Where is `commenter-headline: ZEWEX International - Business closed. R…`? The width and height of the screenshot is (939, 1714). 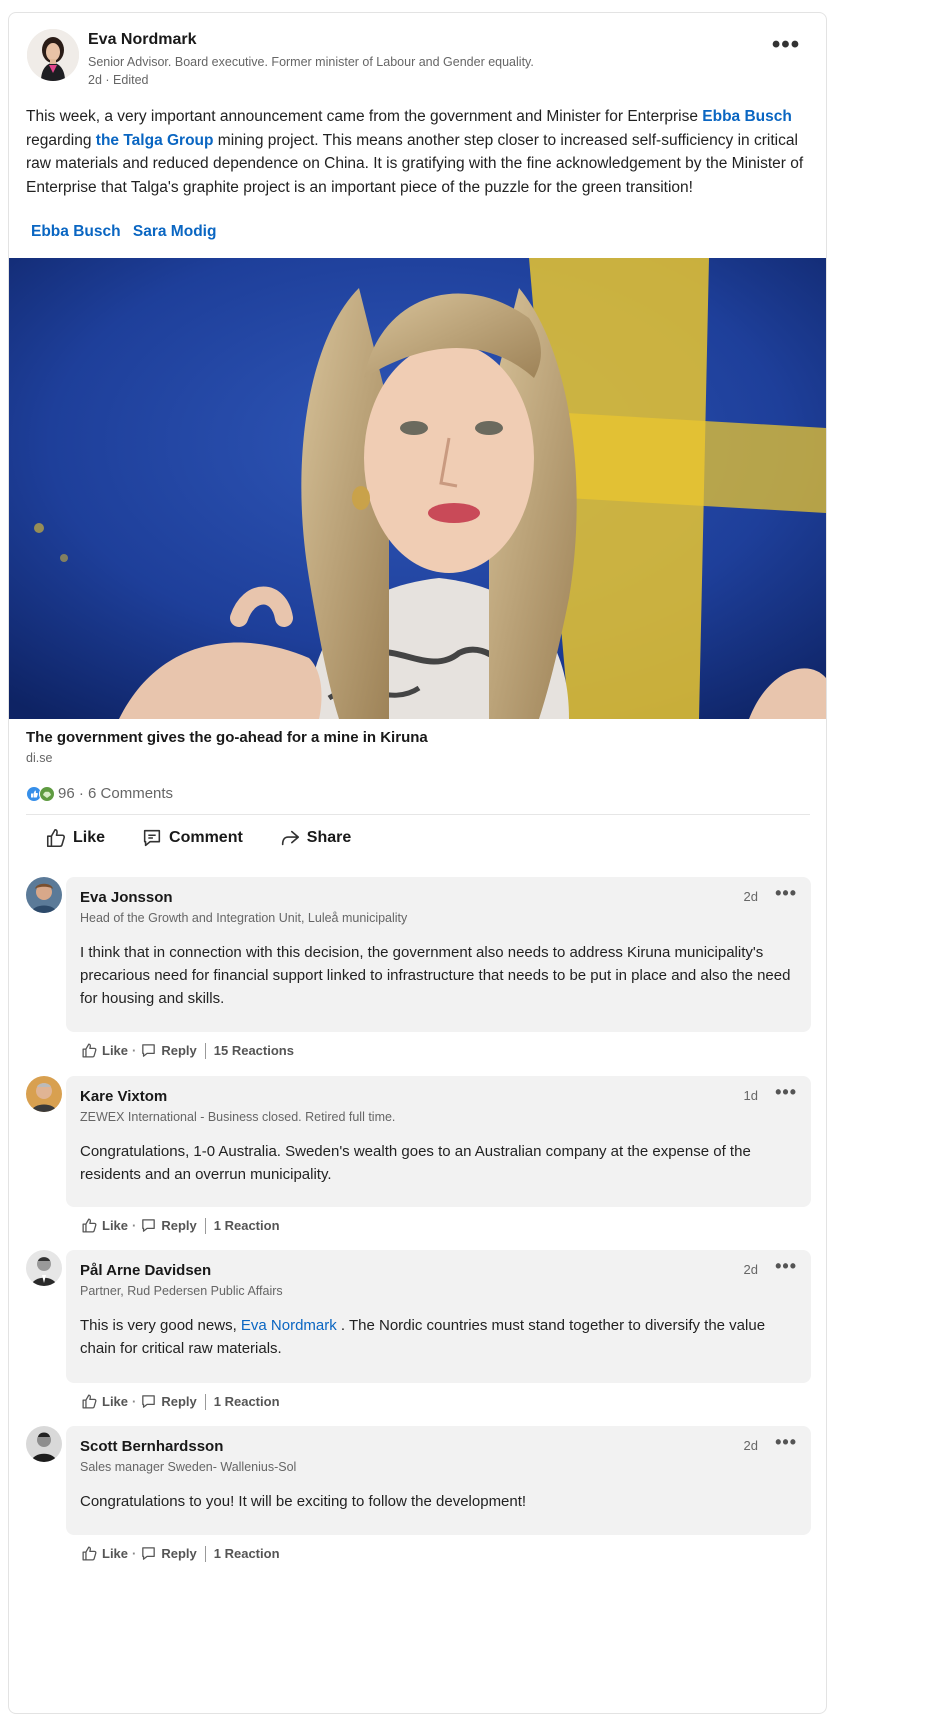 commenter-headline: ZEWEX International - Business closed. R… is located at coordinates (238, 1117).